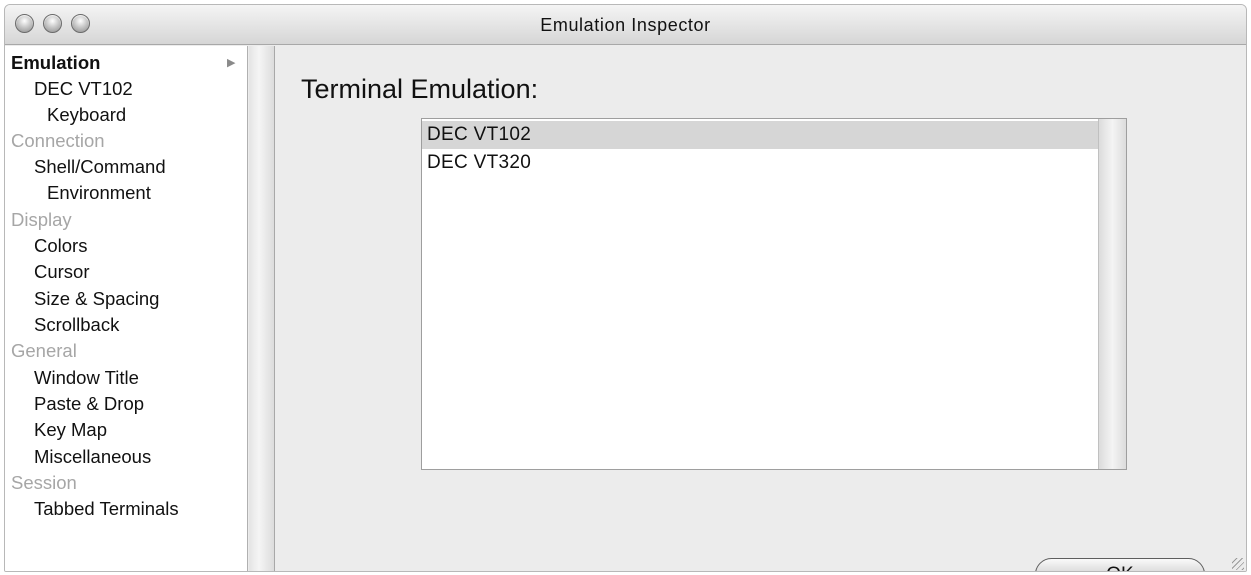 The height and width of the screenshot is (575, 1251). Describe the element at coordinates (420, 89) in the screenshot. I see `page-title: Terminal Emulation:` at that location.